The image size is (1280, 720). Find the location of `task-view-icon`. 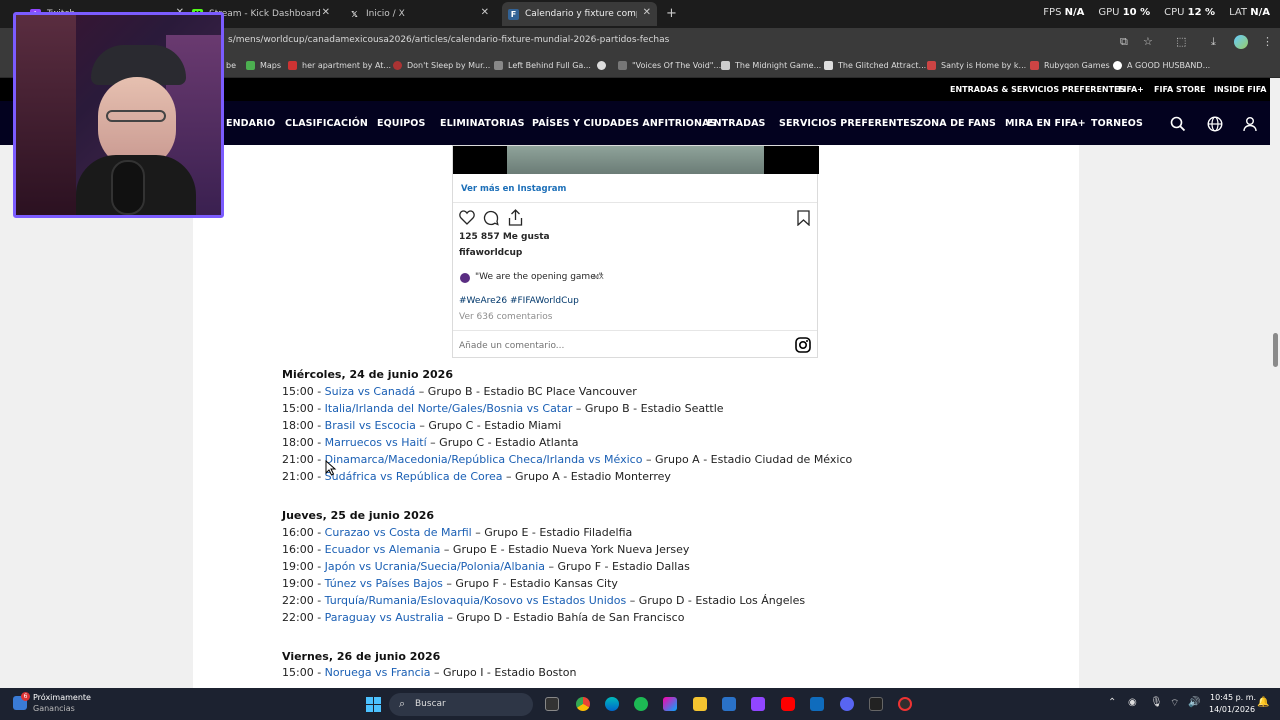

task-view-icon is located at coordinates (552, 704).